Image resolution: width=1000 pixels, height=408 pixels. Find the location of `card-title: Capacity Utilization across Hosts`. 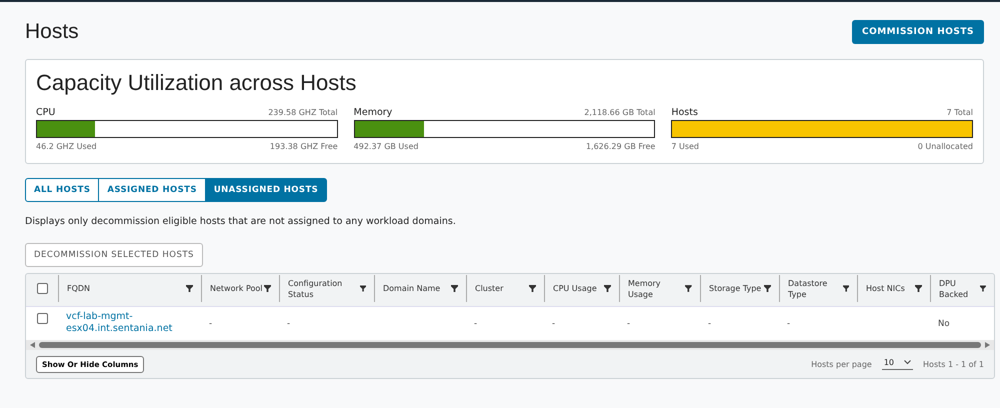

card-title: Capacity Utilization across Hosts is located at coordinates (197, 83).